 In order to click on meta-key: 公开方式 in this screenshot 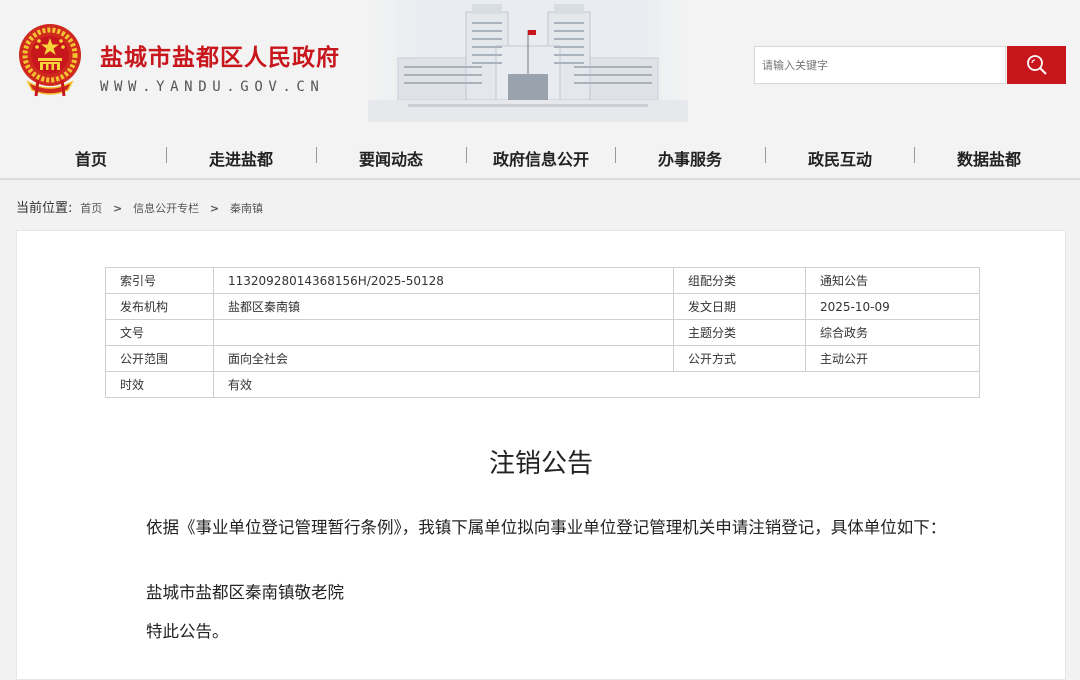, I will do `click(739, 358)`.